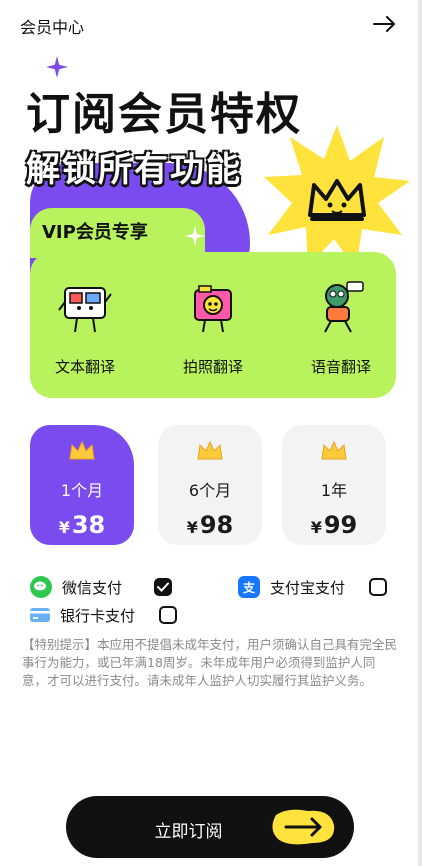 The width and height of the screenshot is (422, 866). Describe the element at coordinates (308, 587) in the screenshot. I see `payment-label: 支付宝支付` at that location.